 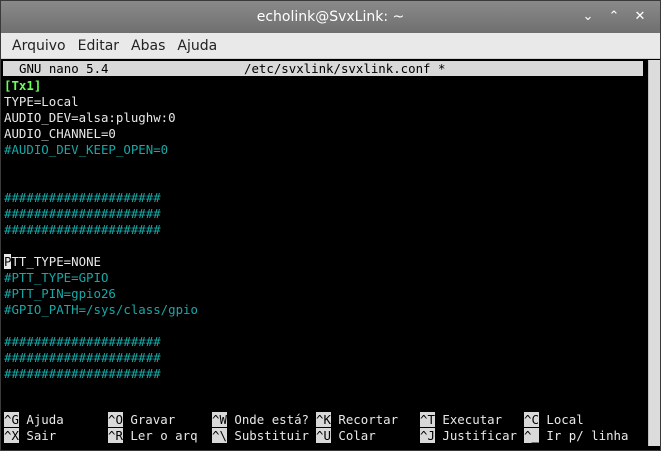 What do you see at coordinates (60, 293) in the screenshot?
I see `line-ptt-pin: #PTT_PIN=gpio26` at bounding box center [60, 293].